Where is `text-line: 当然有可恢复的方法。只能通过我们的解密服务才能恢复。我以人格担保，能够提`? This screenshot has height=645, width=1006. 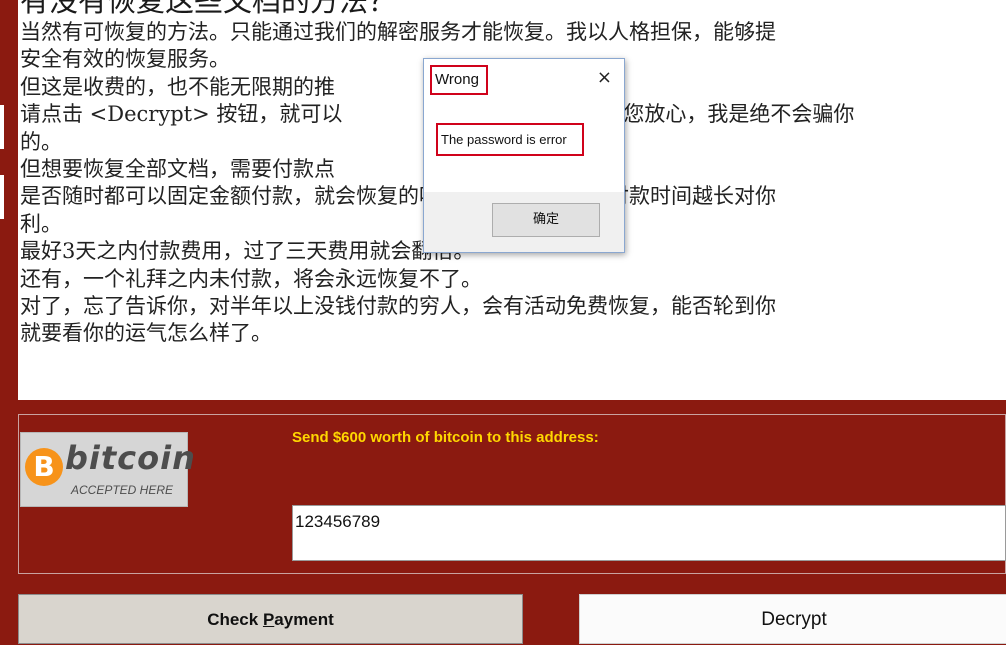 text-line: 当然有可恢复的方法。只能通过我们的解密服务才能恢复。我以人格担保，能够提 is located at coordinates (398, 32).